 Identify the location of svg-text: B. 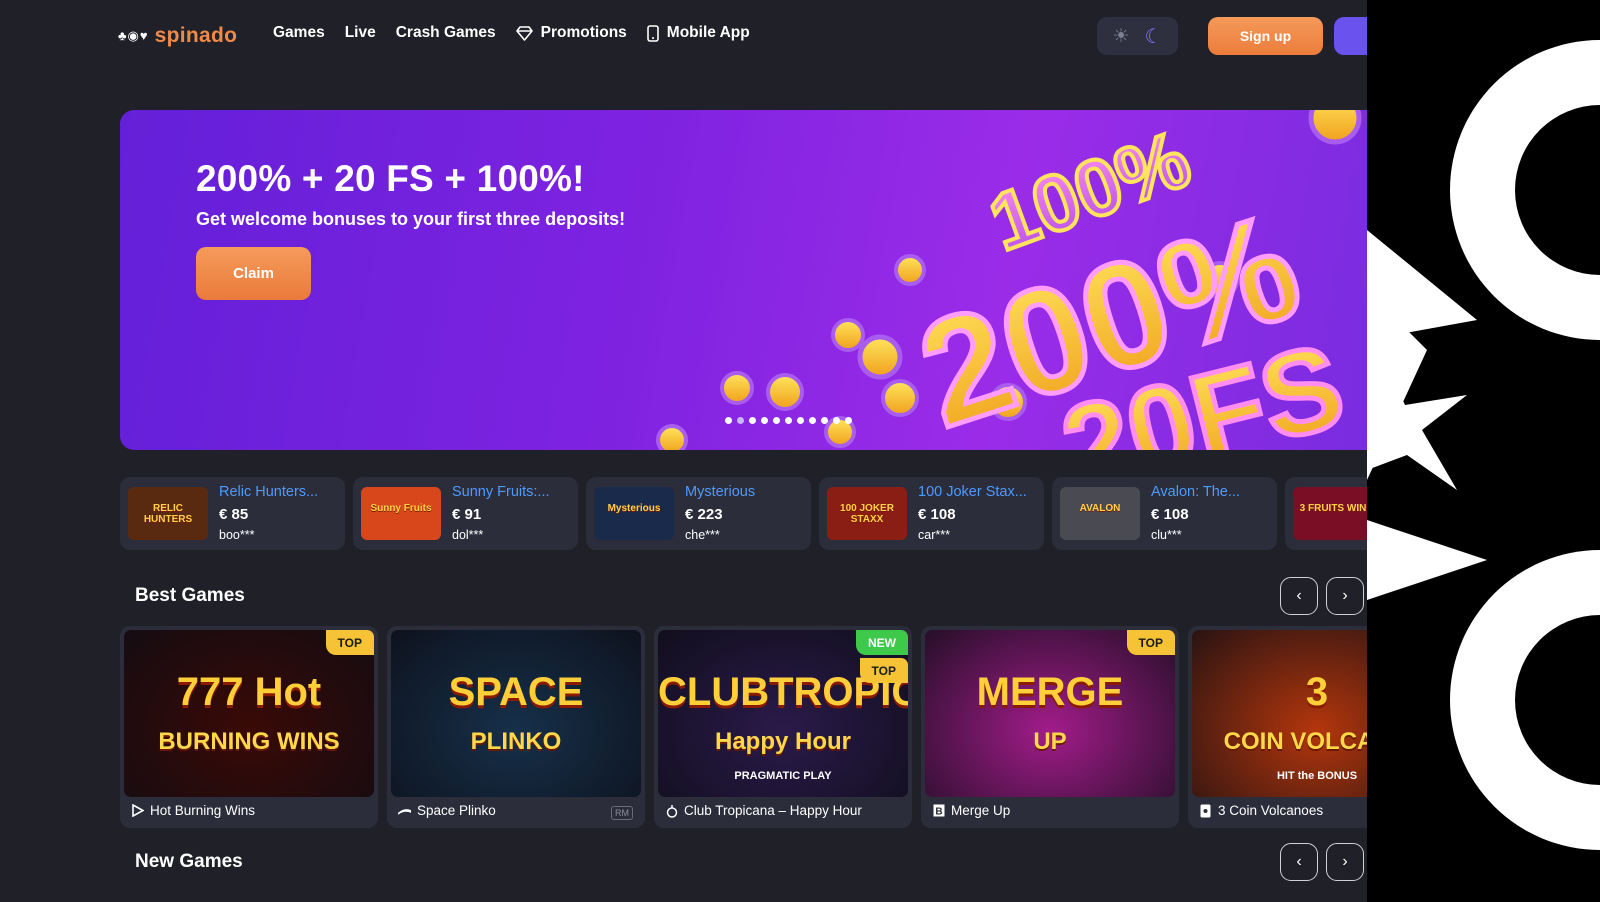
(938, 812).